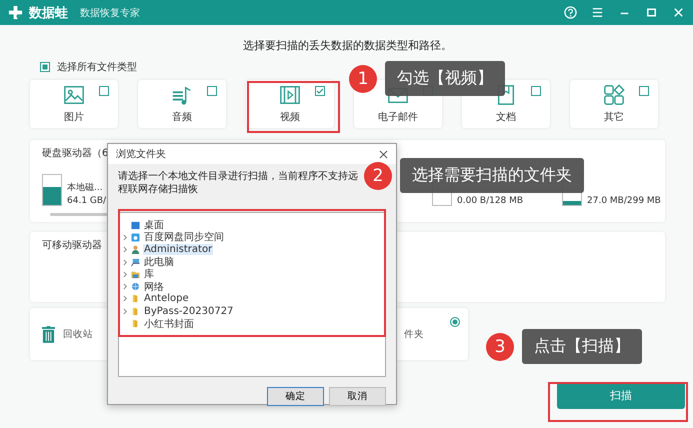  What do you see at coordinates (363, 78) in the screenshot?
I see `step-marker-tooltip: 1` at bounding box center [363, 78].